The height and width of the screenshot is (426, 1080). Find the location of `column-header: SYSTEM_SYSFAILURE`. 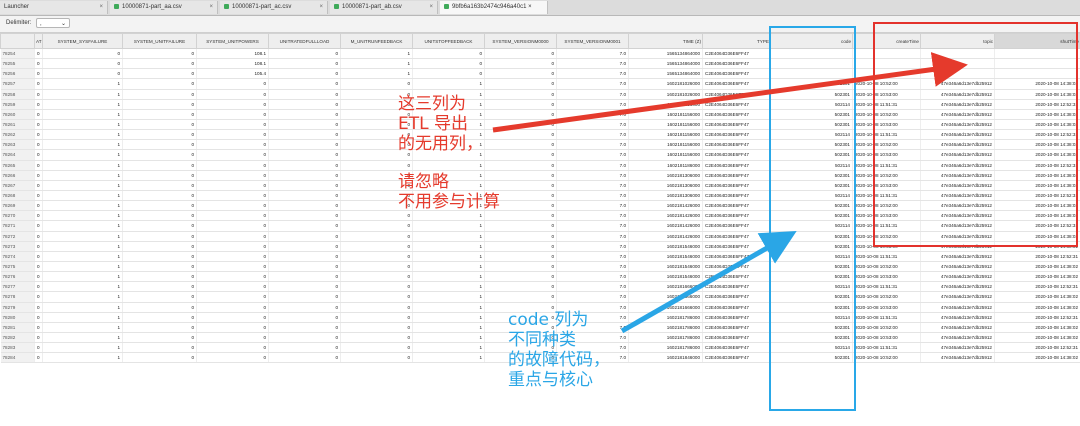

column-header: SYSTEM_SYSFAILURE is located at coordinates (82, 41).